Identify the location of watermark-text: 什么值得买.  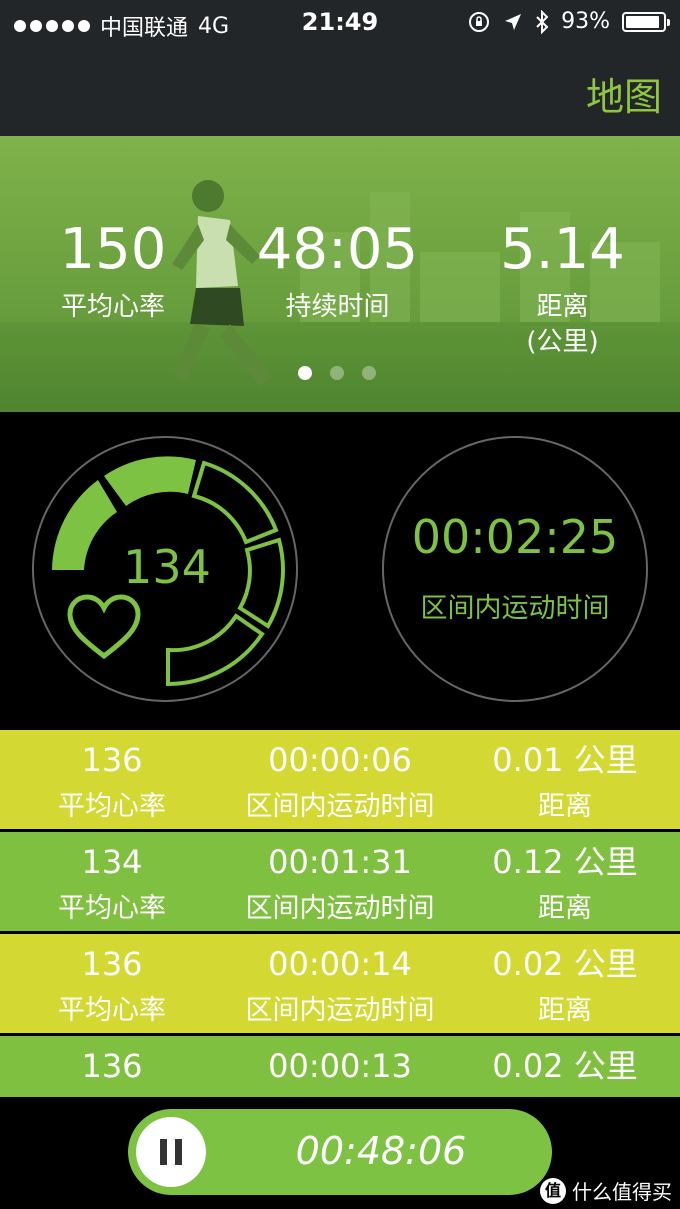
(622, 1192).